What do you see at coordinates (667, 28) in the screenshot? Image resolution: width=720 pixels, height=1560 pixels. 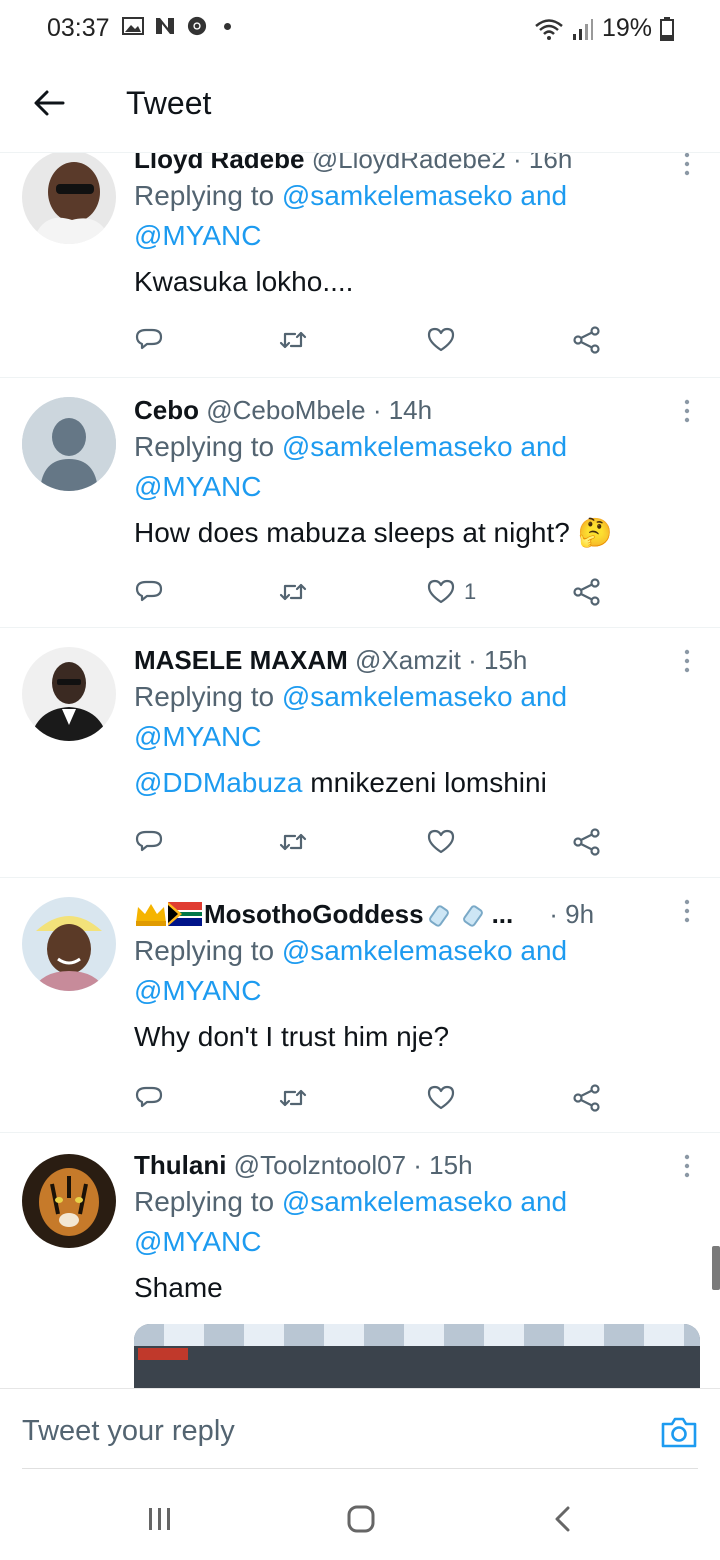 I see `battery-icon` at bounding box center [667, 28].